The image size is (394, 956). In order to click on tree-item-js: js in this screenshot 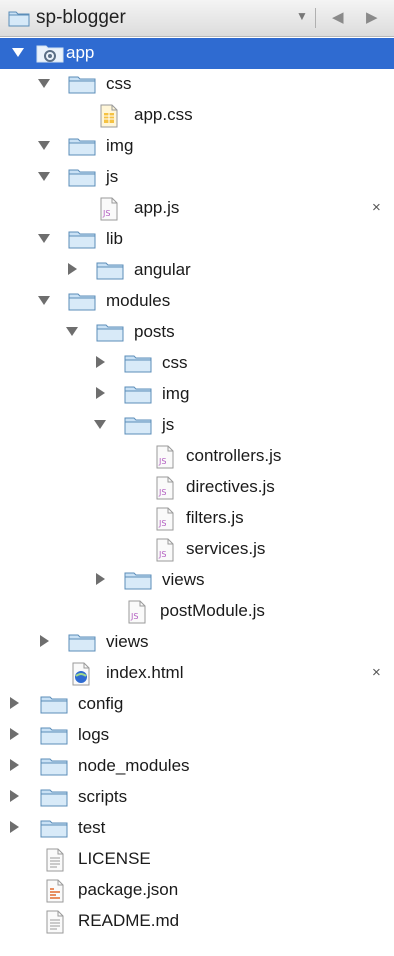, I will do `click(197, 177)`.